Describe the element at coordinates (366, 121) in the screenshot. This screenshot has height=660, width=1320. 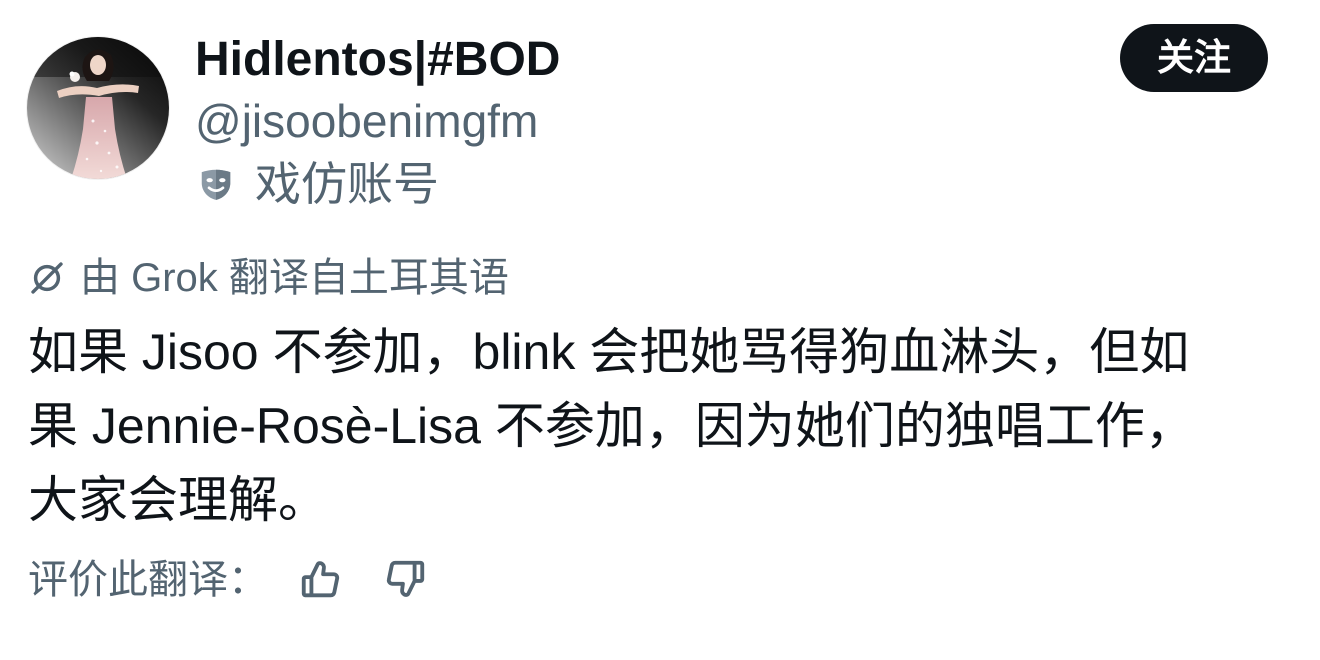
I see `user-handle: @jisoobenimgfm` at that location.